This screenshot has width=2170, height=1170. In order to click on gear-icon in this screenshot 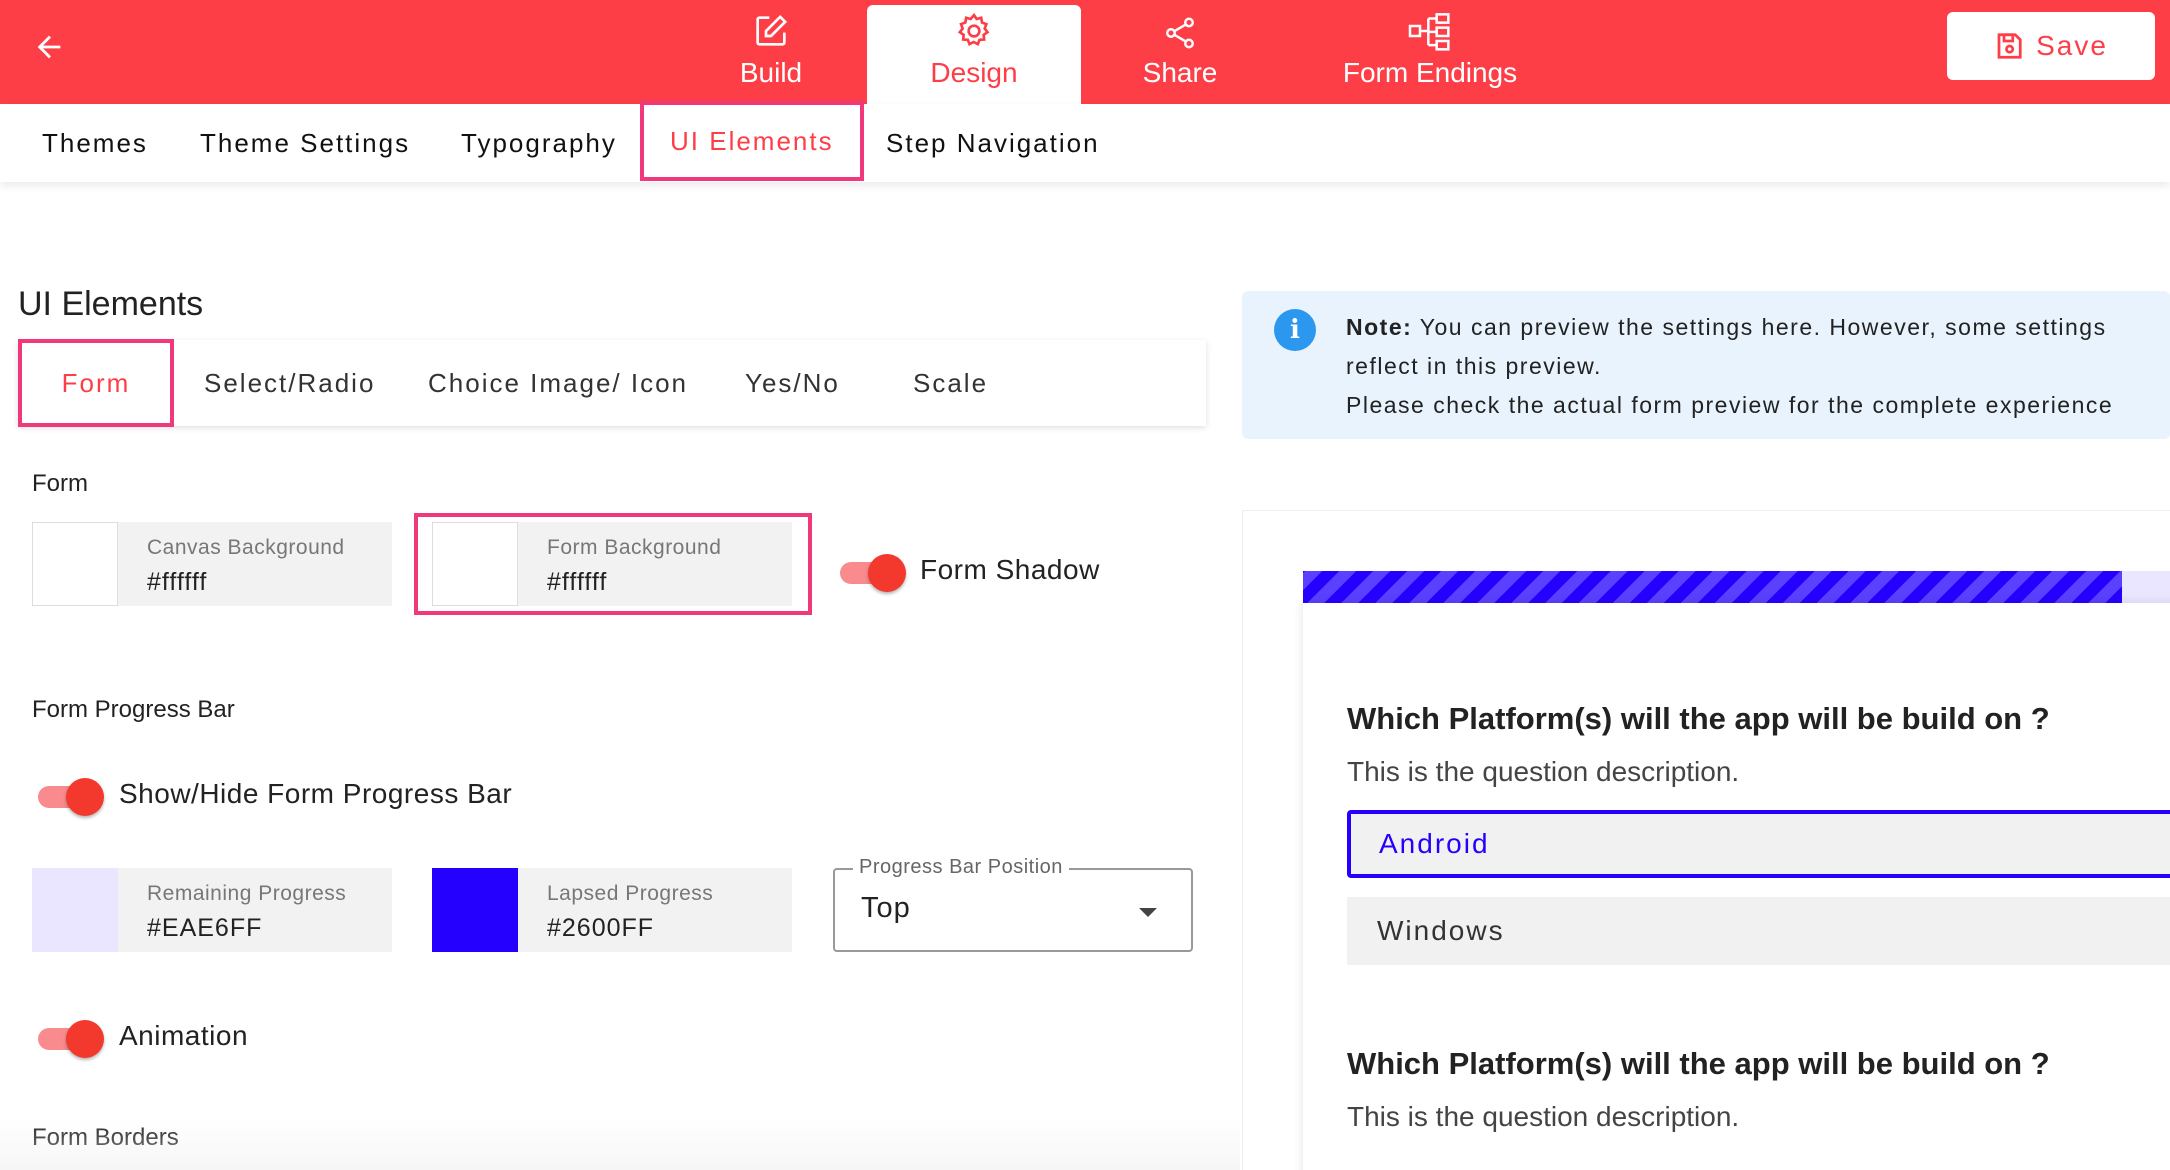, I will do `click(974, 28)`.